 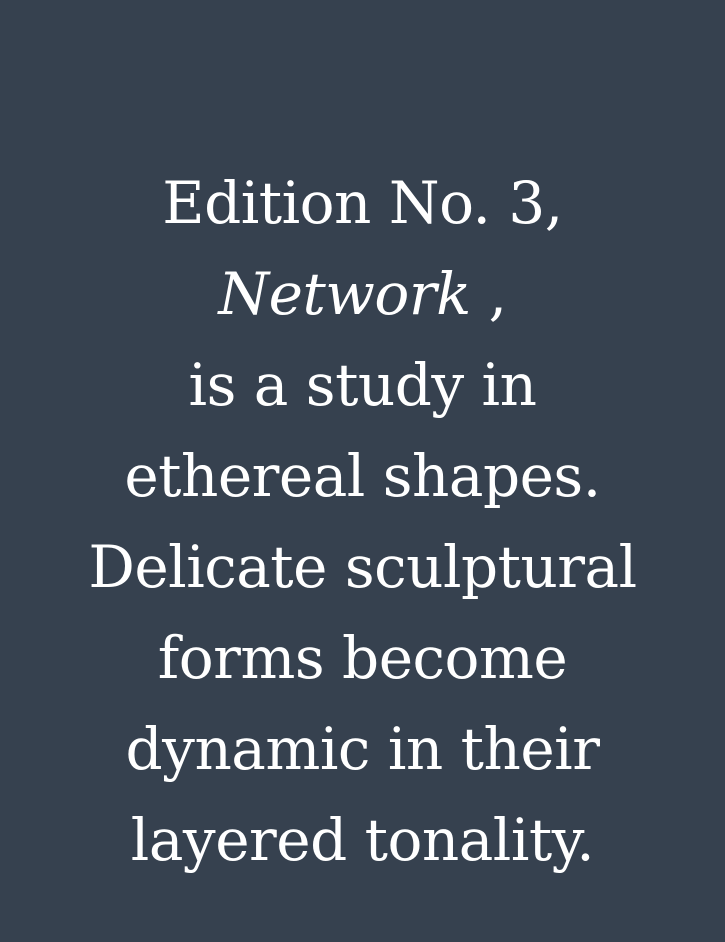 What do you see at coordinates (362, 203) in the screenshot?
I see `edition-line: Edition No. 3,` at bounding box center [362, 203].